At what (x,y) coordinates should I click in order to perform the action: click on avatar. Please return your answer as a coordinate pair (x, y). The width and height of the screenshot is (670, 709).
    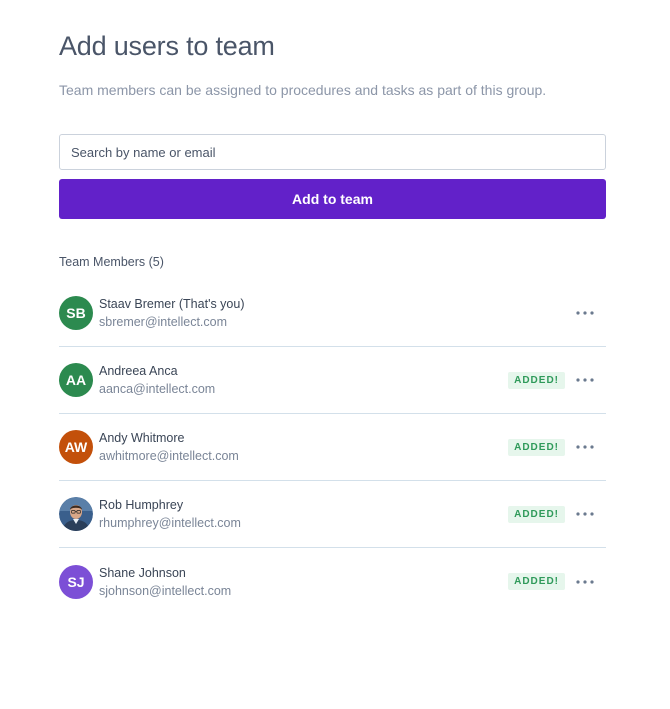
    Looking at the image, I should click on (76, 514).